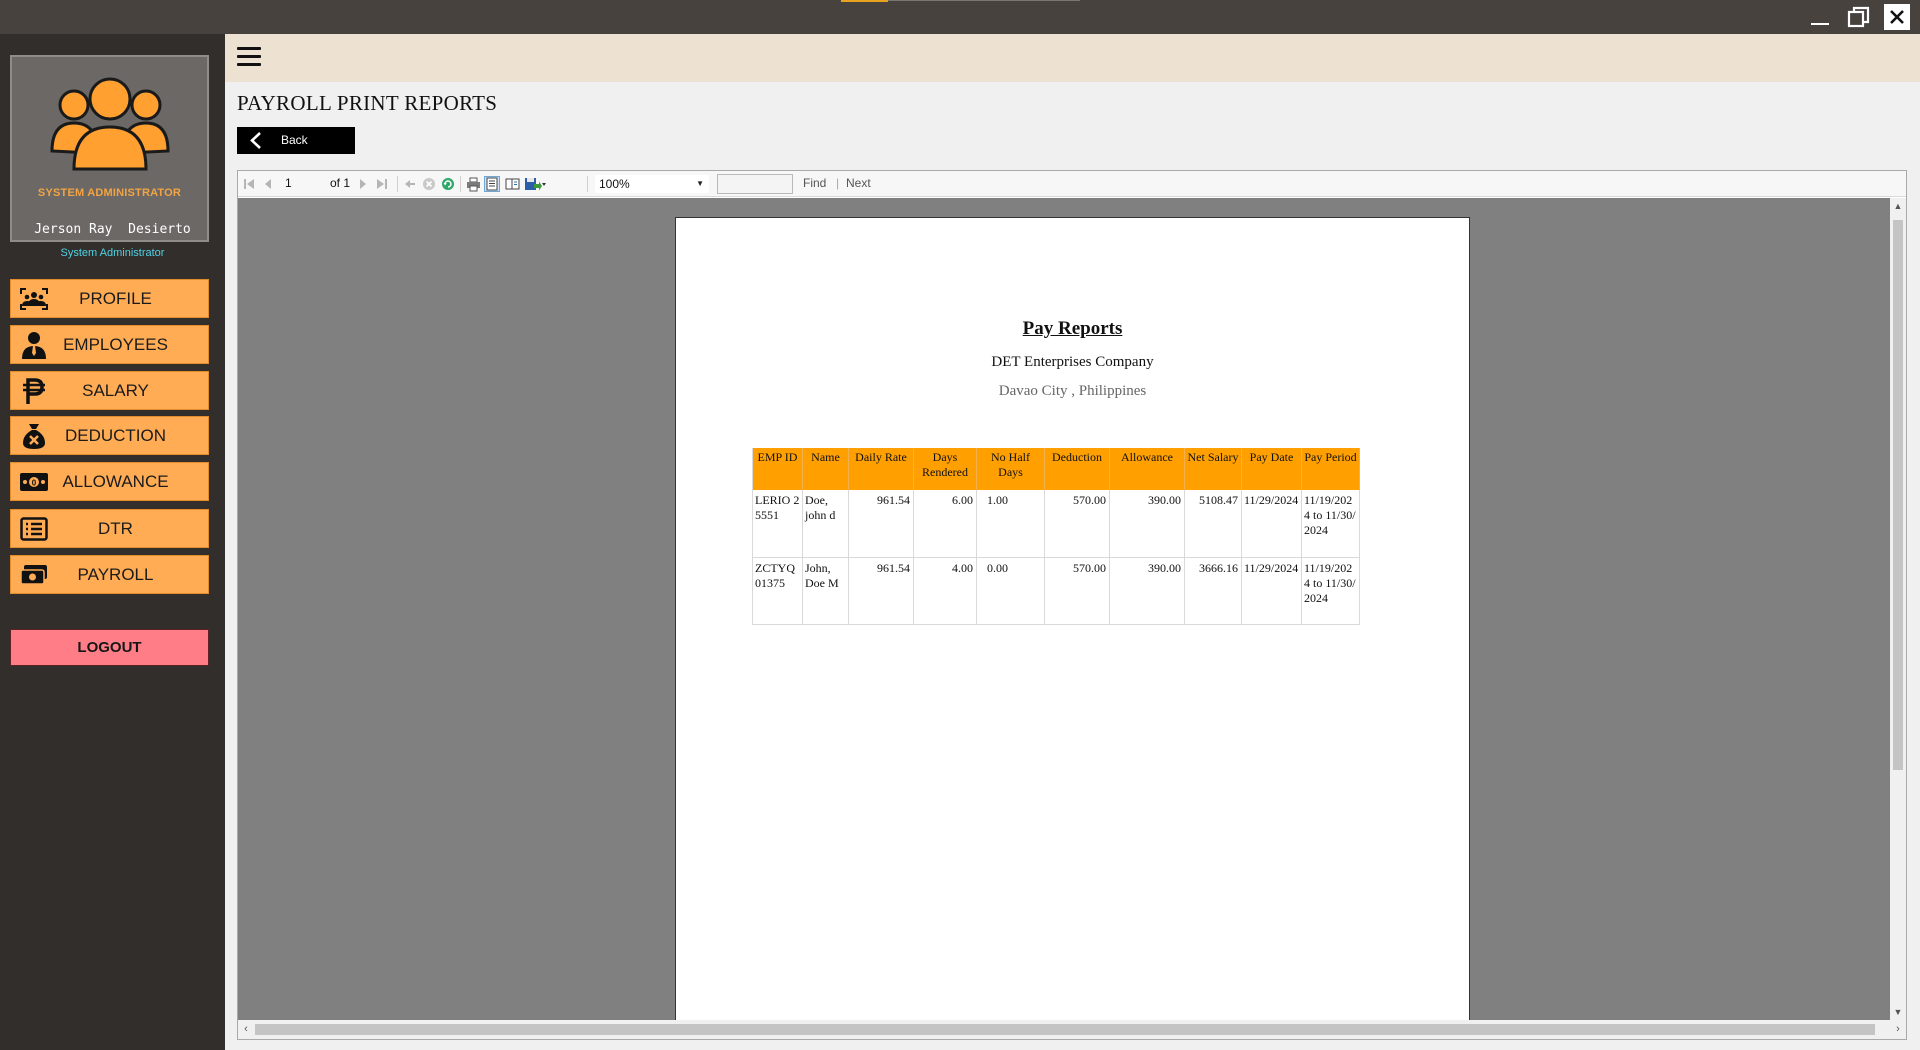 The image size is (1920, 1050). I want to click on zoom-select: 100% ▼, so click(652, 184).